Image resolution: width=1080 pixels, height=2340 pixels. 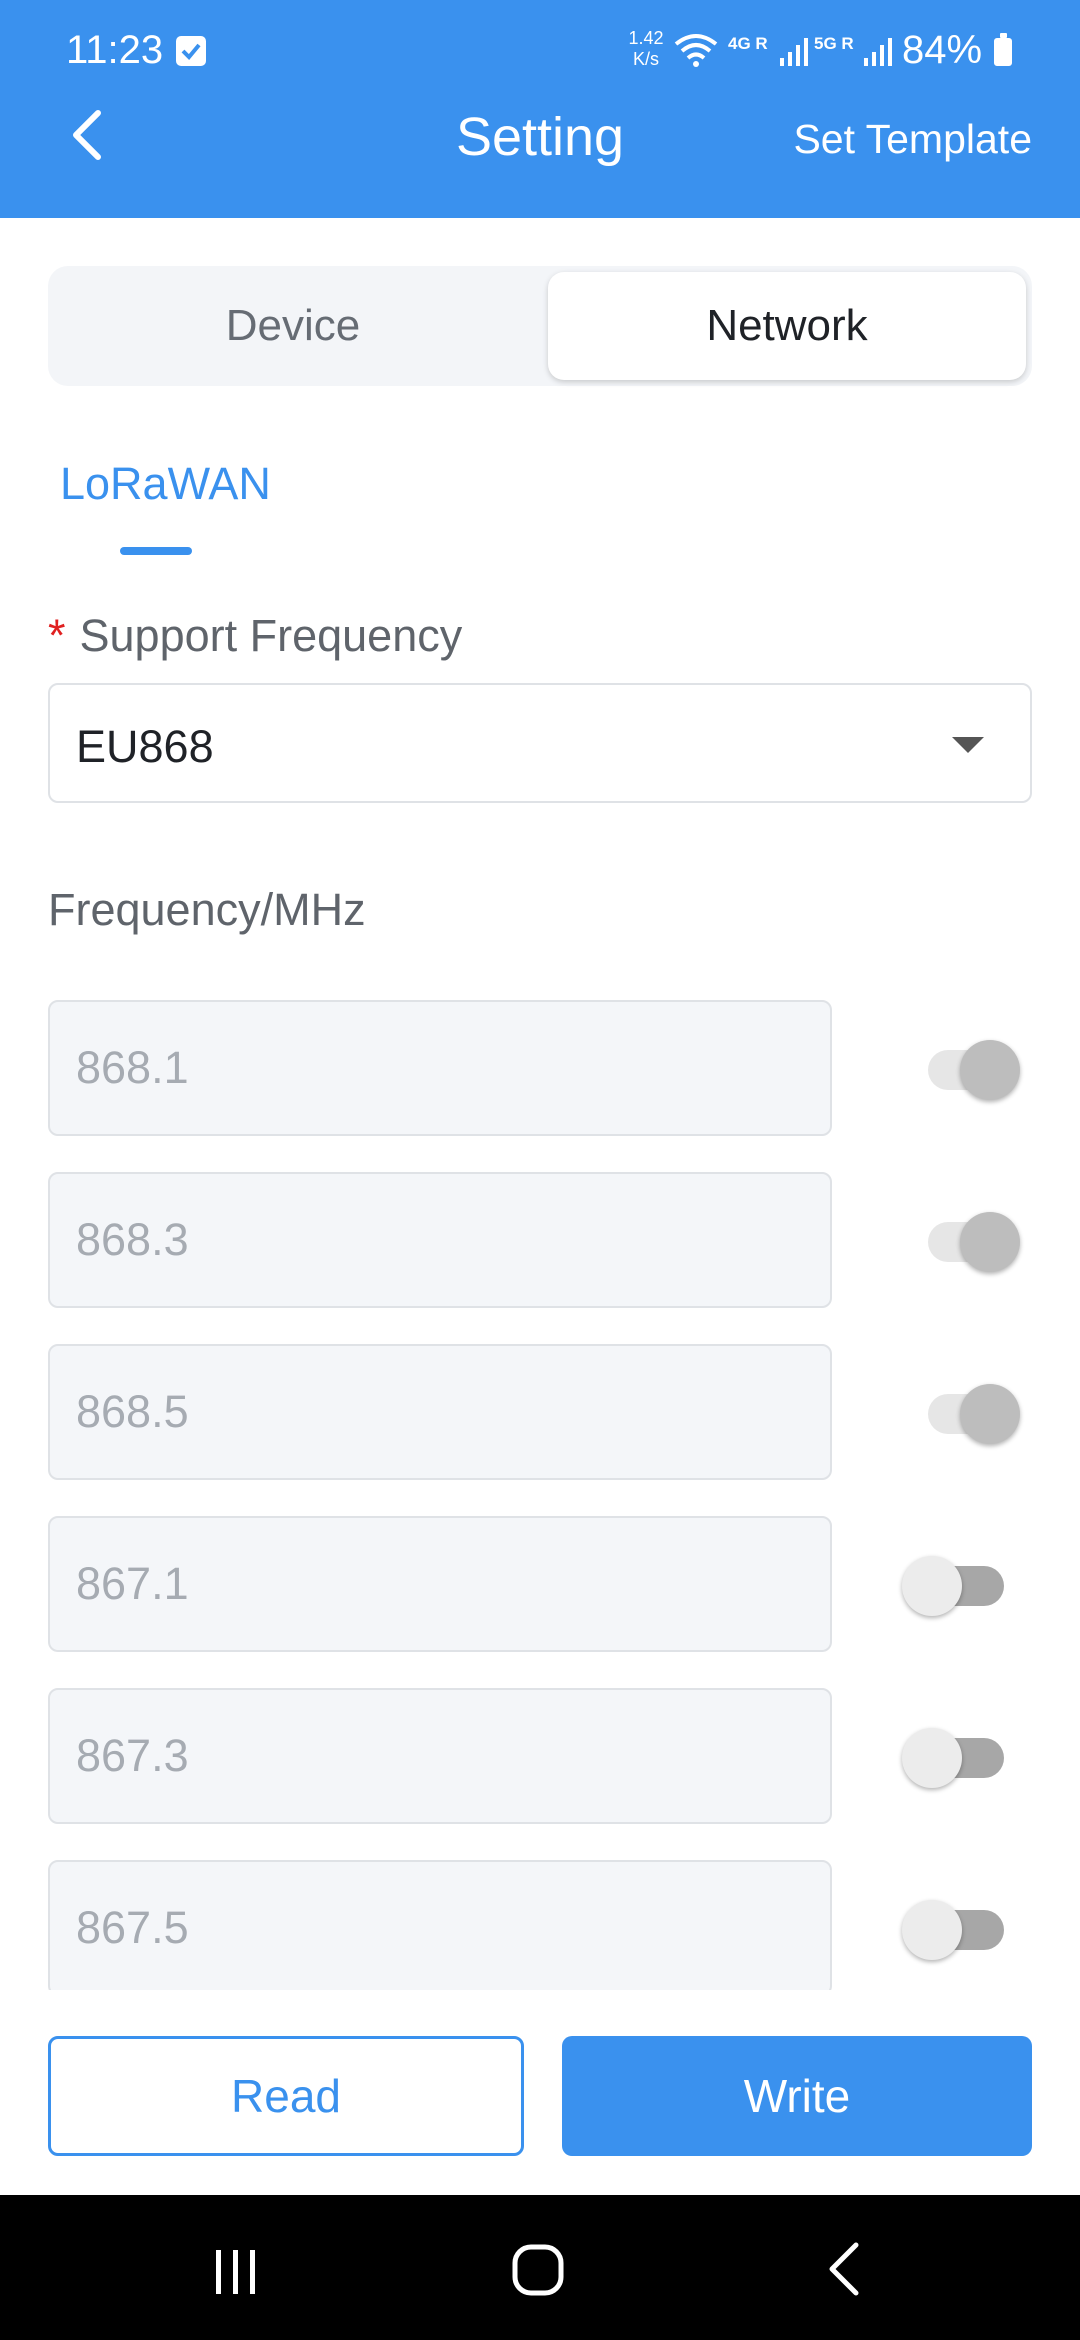 I want to click on home-icon, so click(x=538, y=2270).